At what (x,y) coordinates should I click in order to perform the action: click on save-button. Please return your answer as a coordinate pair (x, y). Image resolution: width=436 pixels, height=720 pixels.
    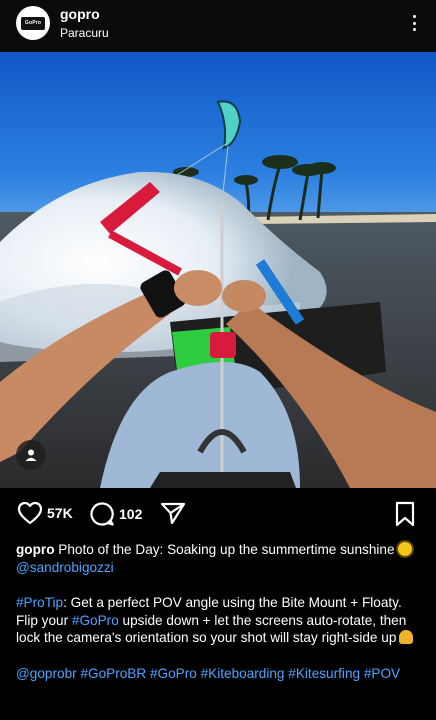
    Looking at the image, I should click on (405, 514).